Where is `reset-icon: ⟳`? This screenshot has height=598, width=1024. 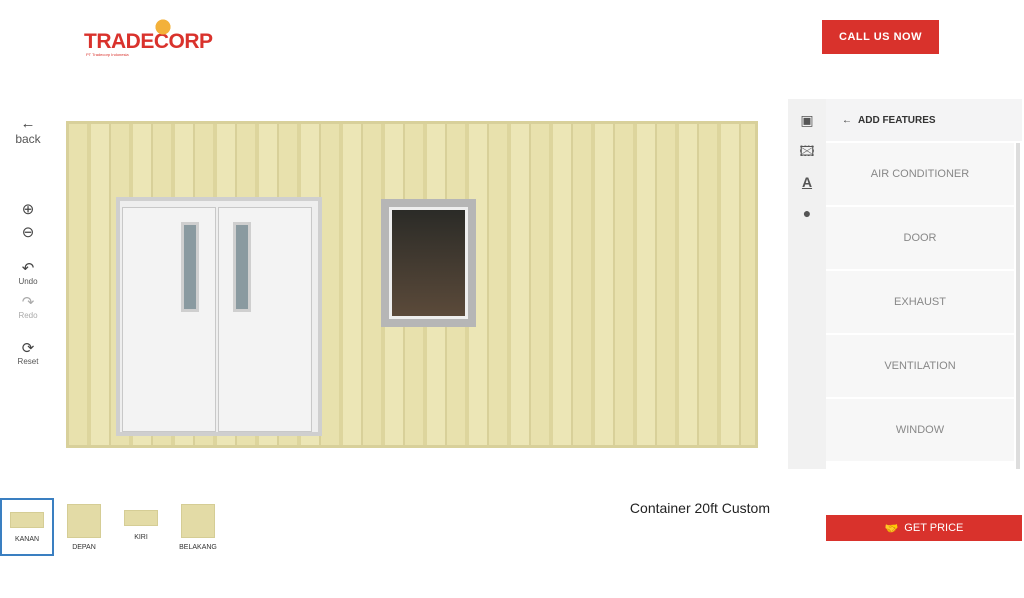 reset-icon: ⟳ is located at coordinates (28, 348).